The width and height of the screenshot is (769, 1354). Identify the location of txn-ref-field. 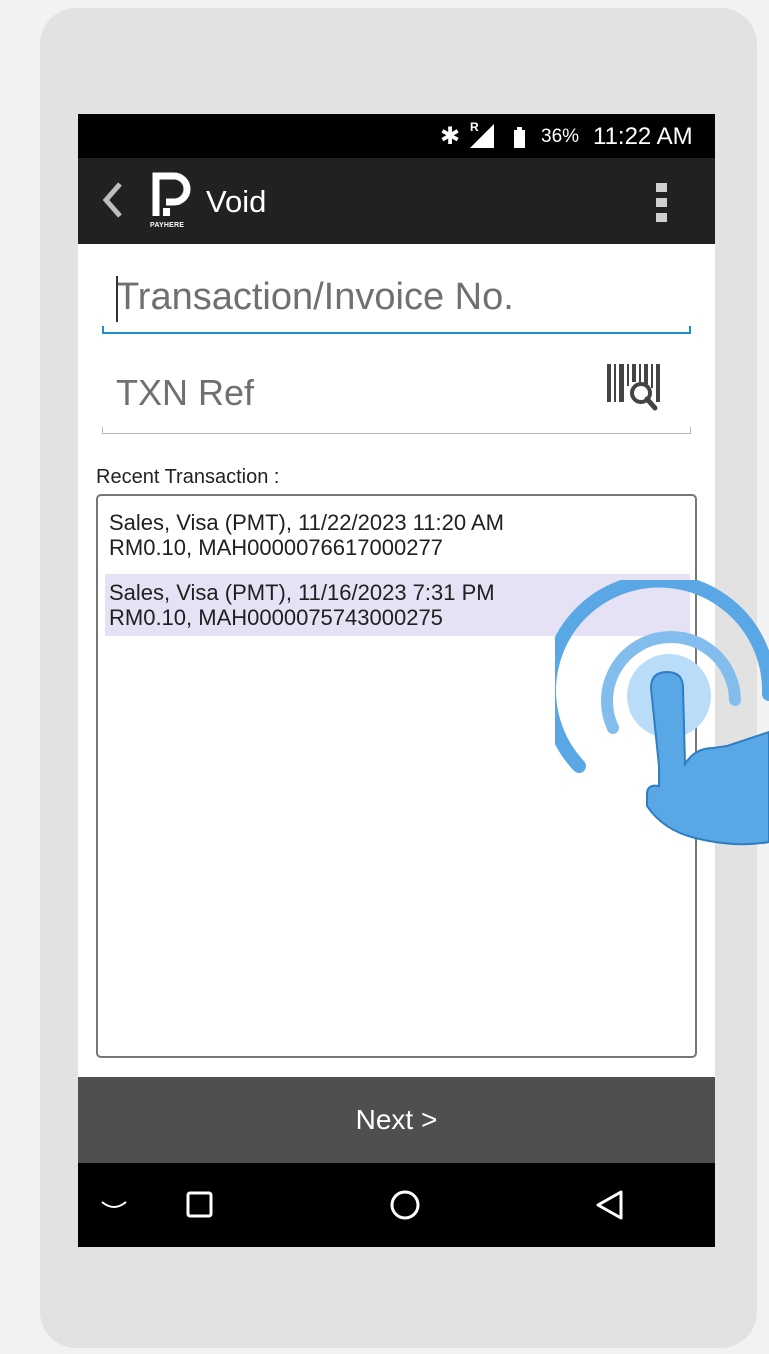
(396, 398).